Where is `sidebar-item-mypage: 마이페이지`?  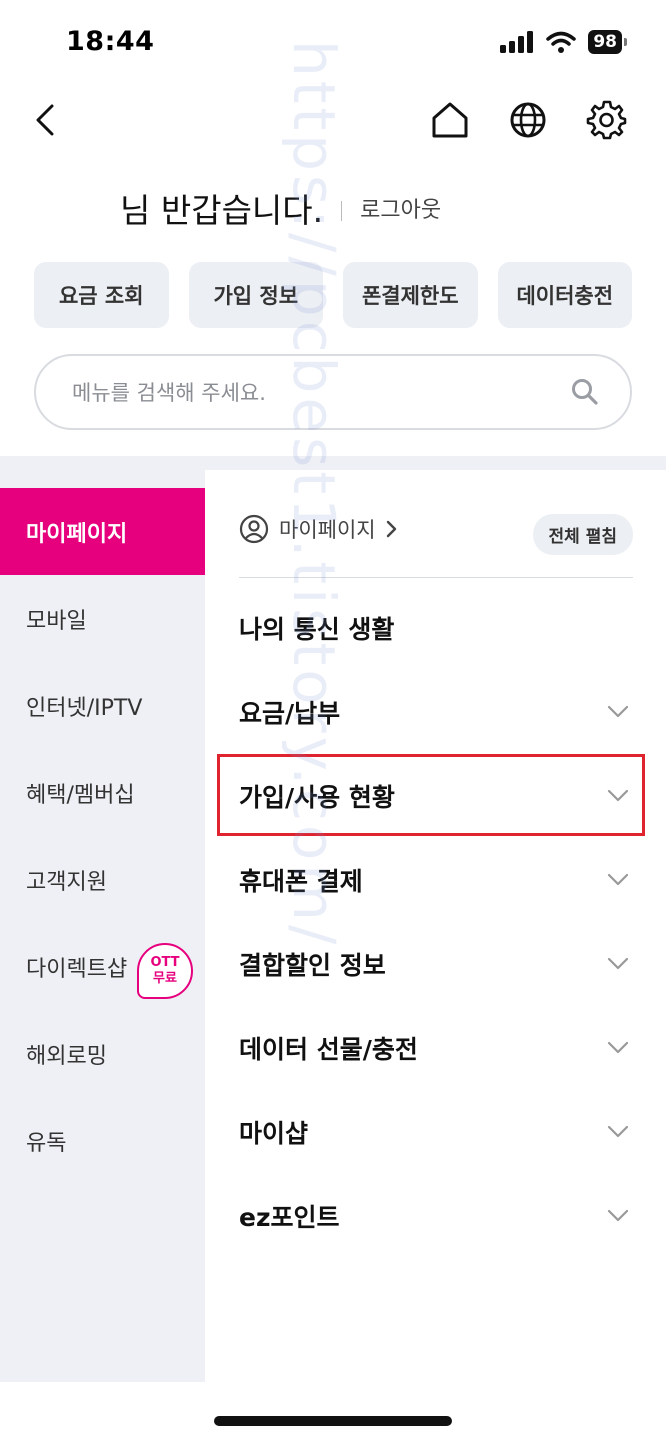 sidebar-item-mypage: 마이페이지 is located at coordinates (102, 531).